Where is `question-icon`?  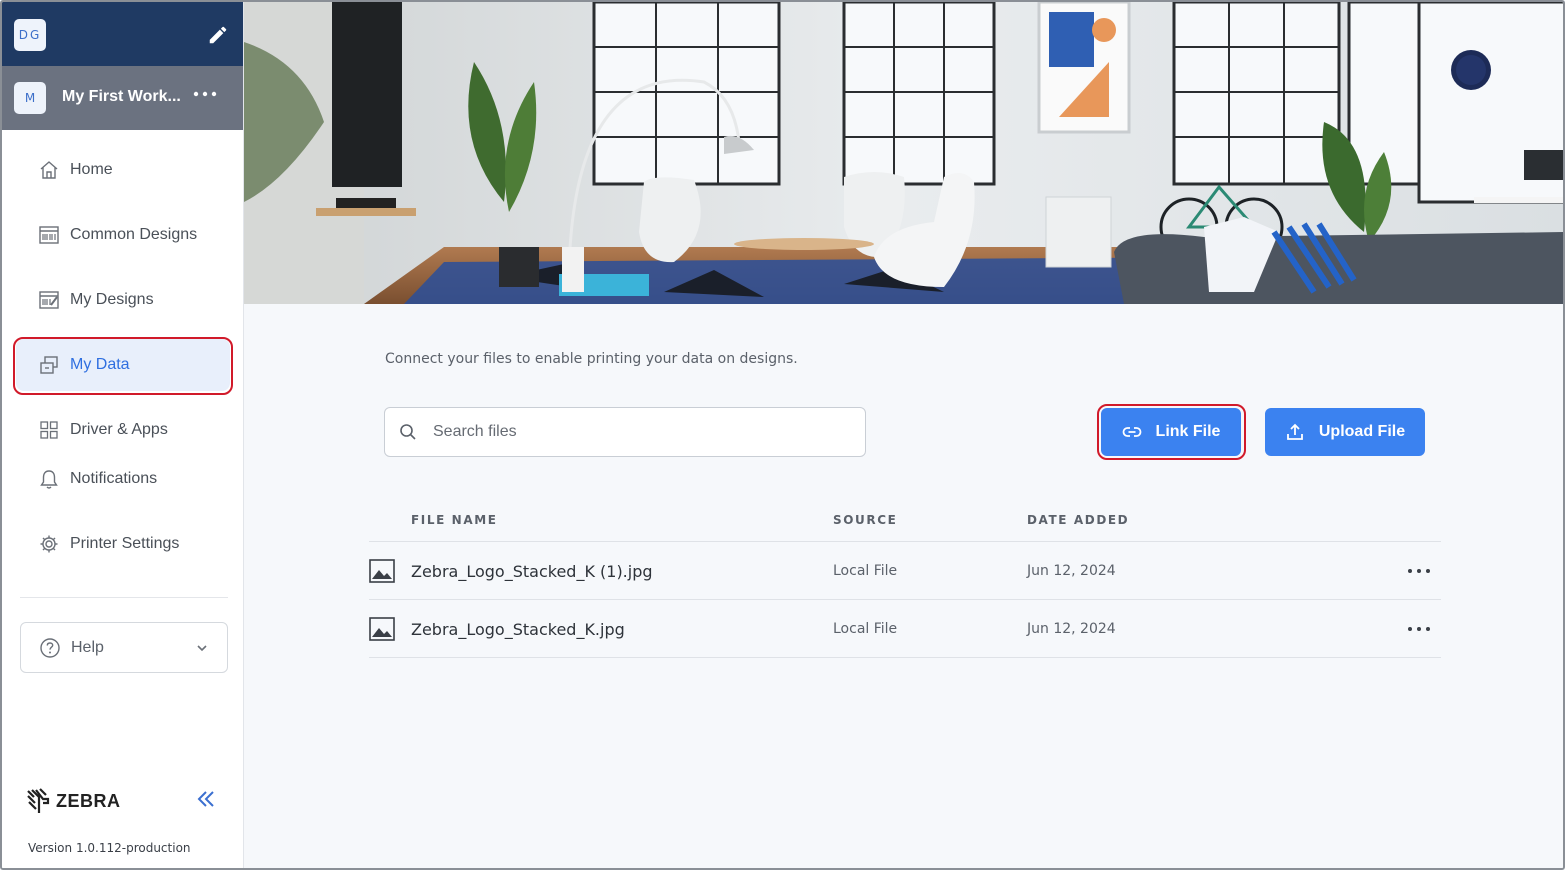
question-icon is located at coordinates (50, 647).